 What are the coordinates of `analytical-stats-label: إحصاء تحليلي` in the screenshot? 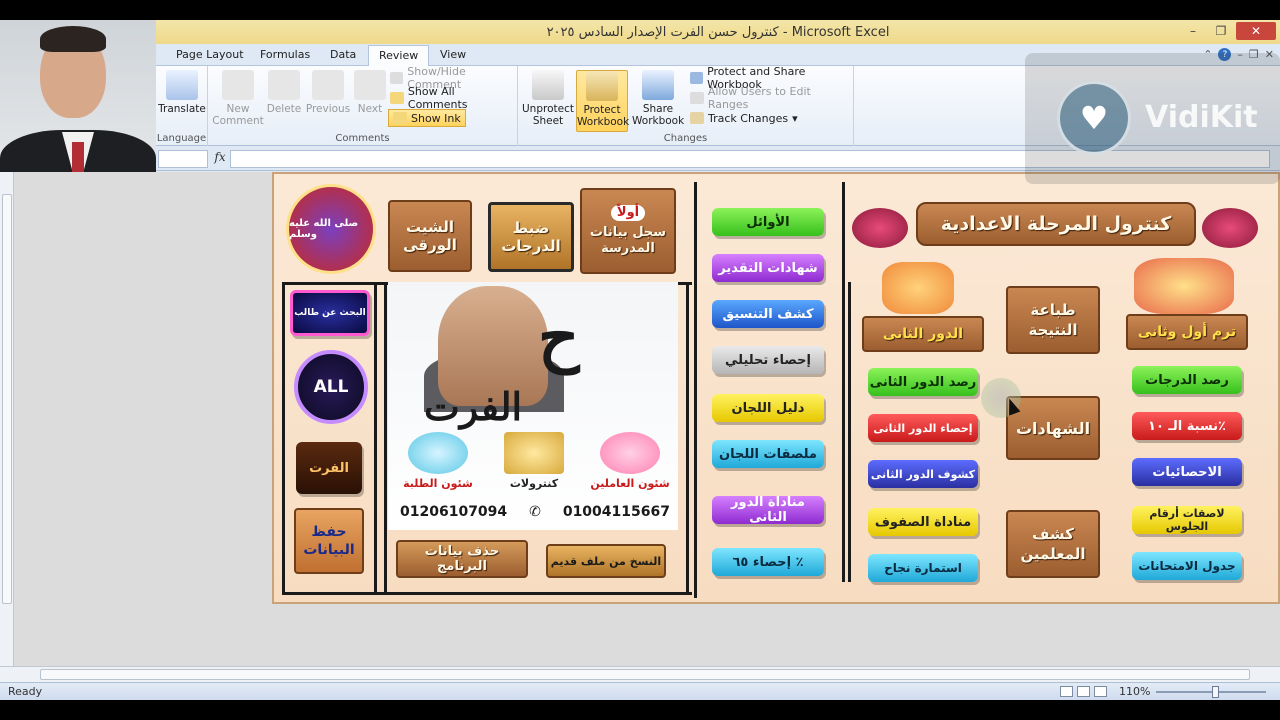 It's located at (767, 360).